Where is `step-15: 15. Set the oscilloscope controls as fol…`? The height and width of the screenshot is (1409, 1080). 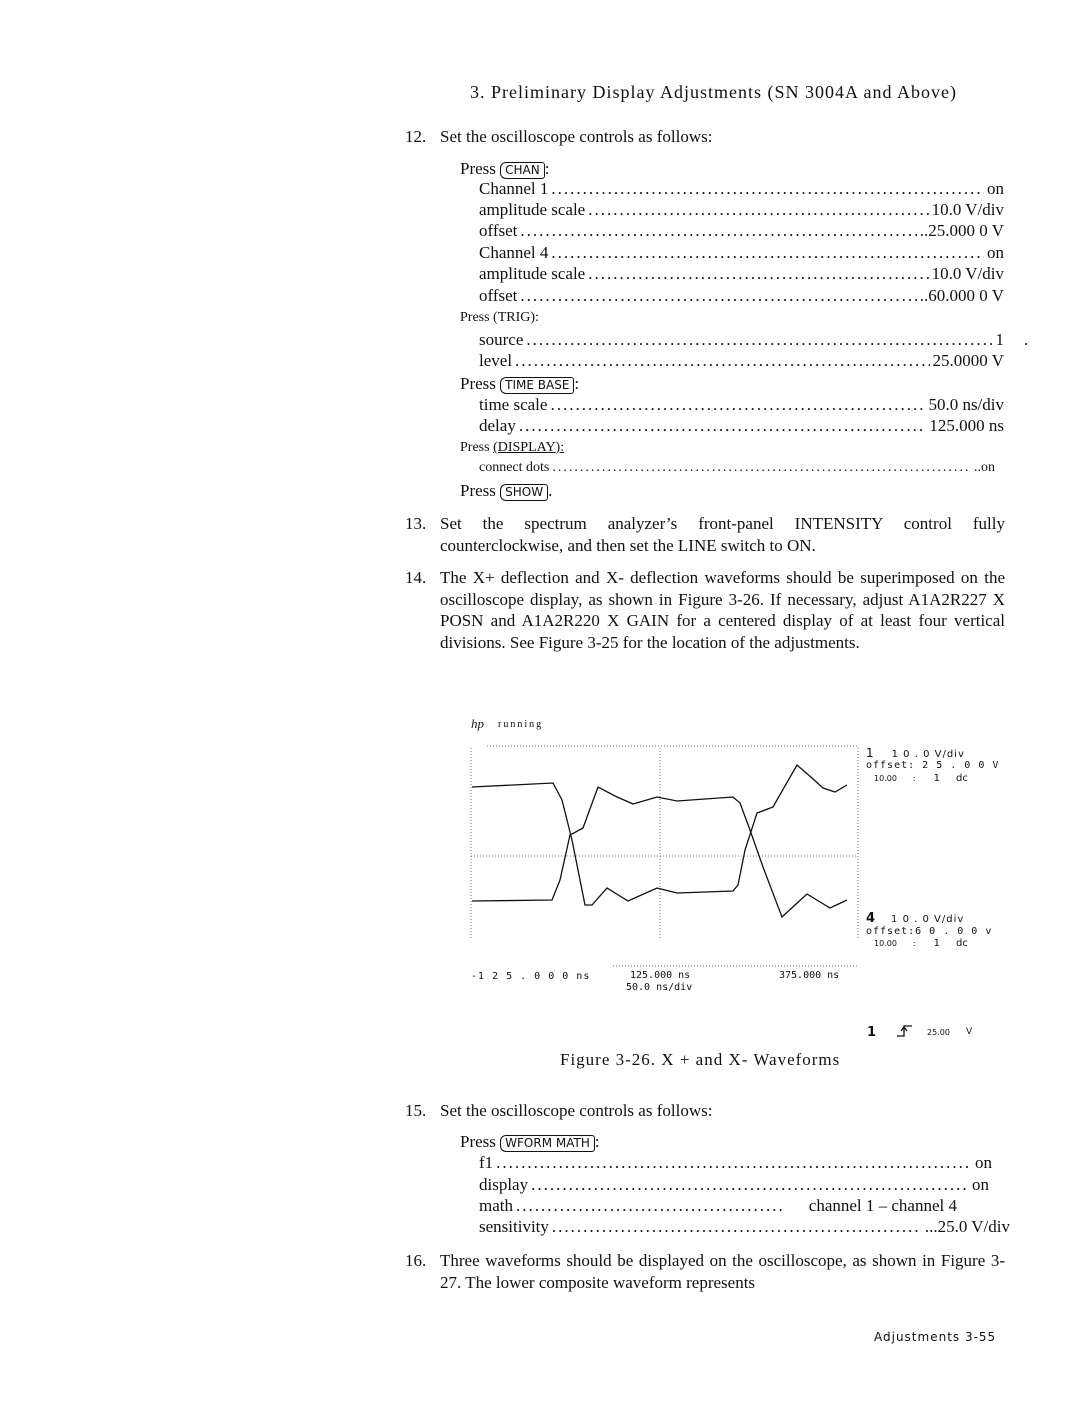 step-15: 15. Set the oscilloscope controls as fol… is located at coordinates (559, 1110).